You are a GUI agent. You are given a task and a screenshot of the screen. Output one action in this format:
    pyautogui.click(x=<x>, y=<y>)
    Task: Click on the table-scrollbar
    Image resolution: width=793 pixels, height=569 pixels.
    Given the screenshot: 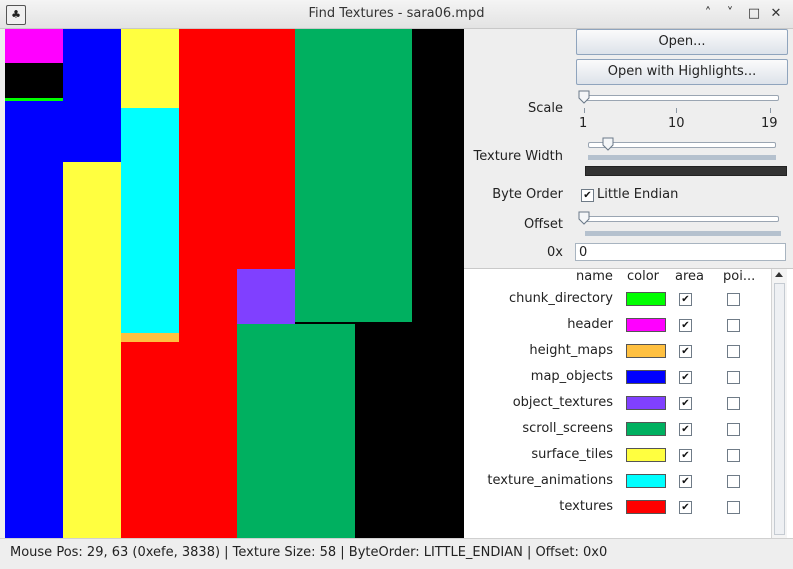 What is the action you would take?
    pyautogui.click(x=779, y=404)
    